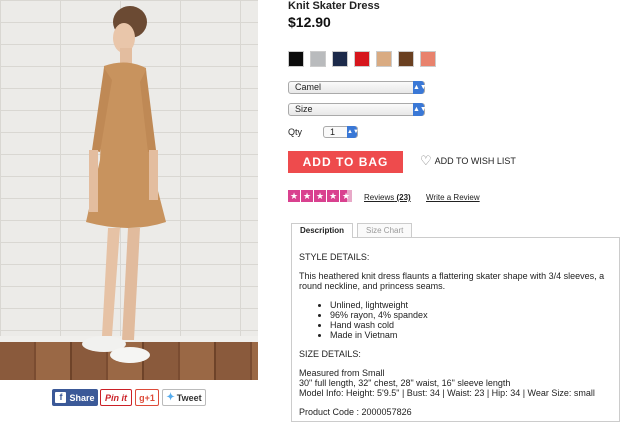 This screenshot has width=620, height=424. What do you see at coordinates (406, 59) in the screenshot?
I see `color-swatch-brown` at bounding box center [406, 59].